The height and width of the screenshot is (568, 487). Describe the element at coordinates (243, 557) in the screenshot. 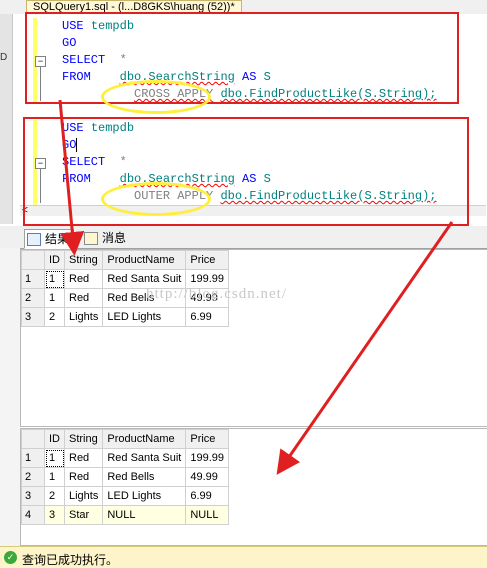

I see `status-bar: ✓ 查询已成功执行。` at that location.